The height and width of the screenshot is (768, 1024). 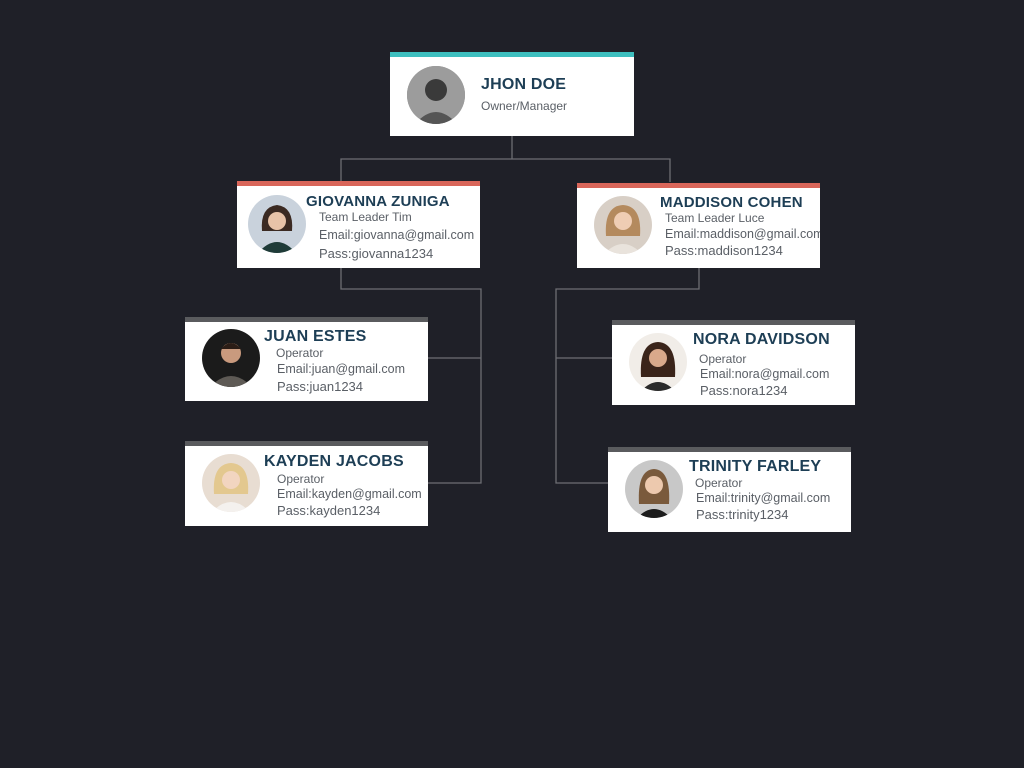 What do you see at coordinates (512, 94) in the screenshot?
I see `root-card: JHON DOE Owner/Manager` at bounding box center [512, 94].